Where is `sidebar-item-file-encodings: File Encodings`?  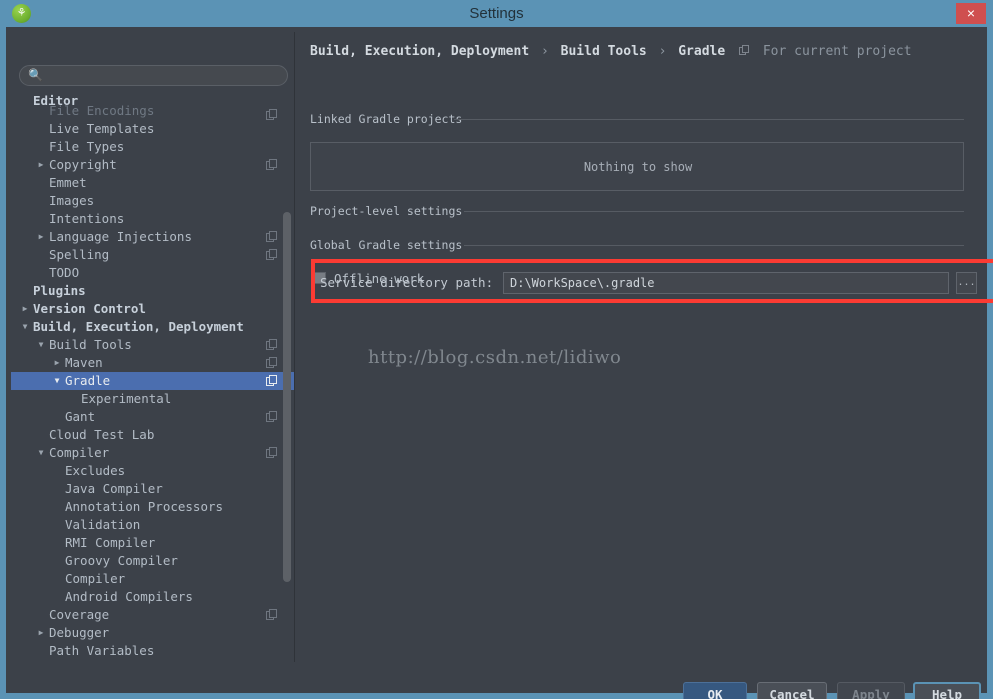 sidebar-item-file-encodings: File Encodings is located at coordinates (152, 111).